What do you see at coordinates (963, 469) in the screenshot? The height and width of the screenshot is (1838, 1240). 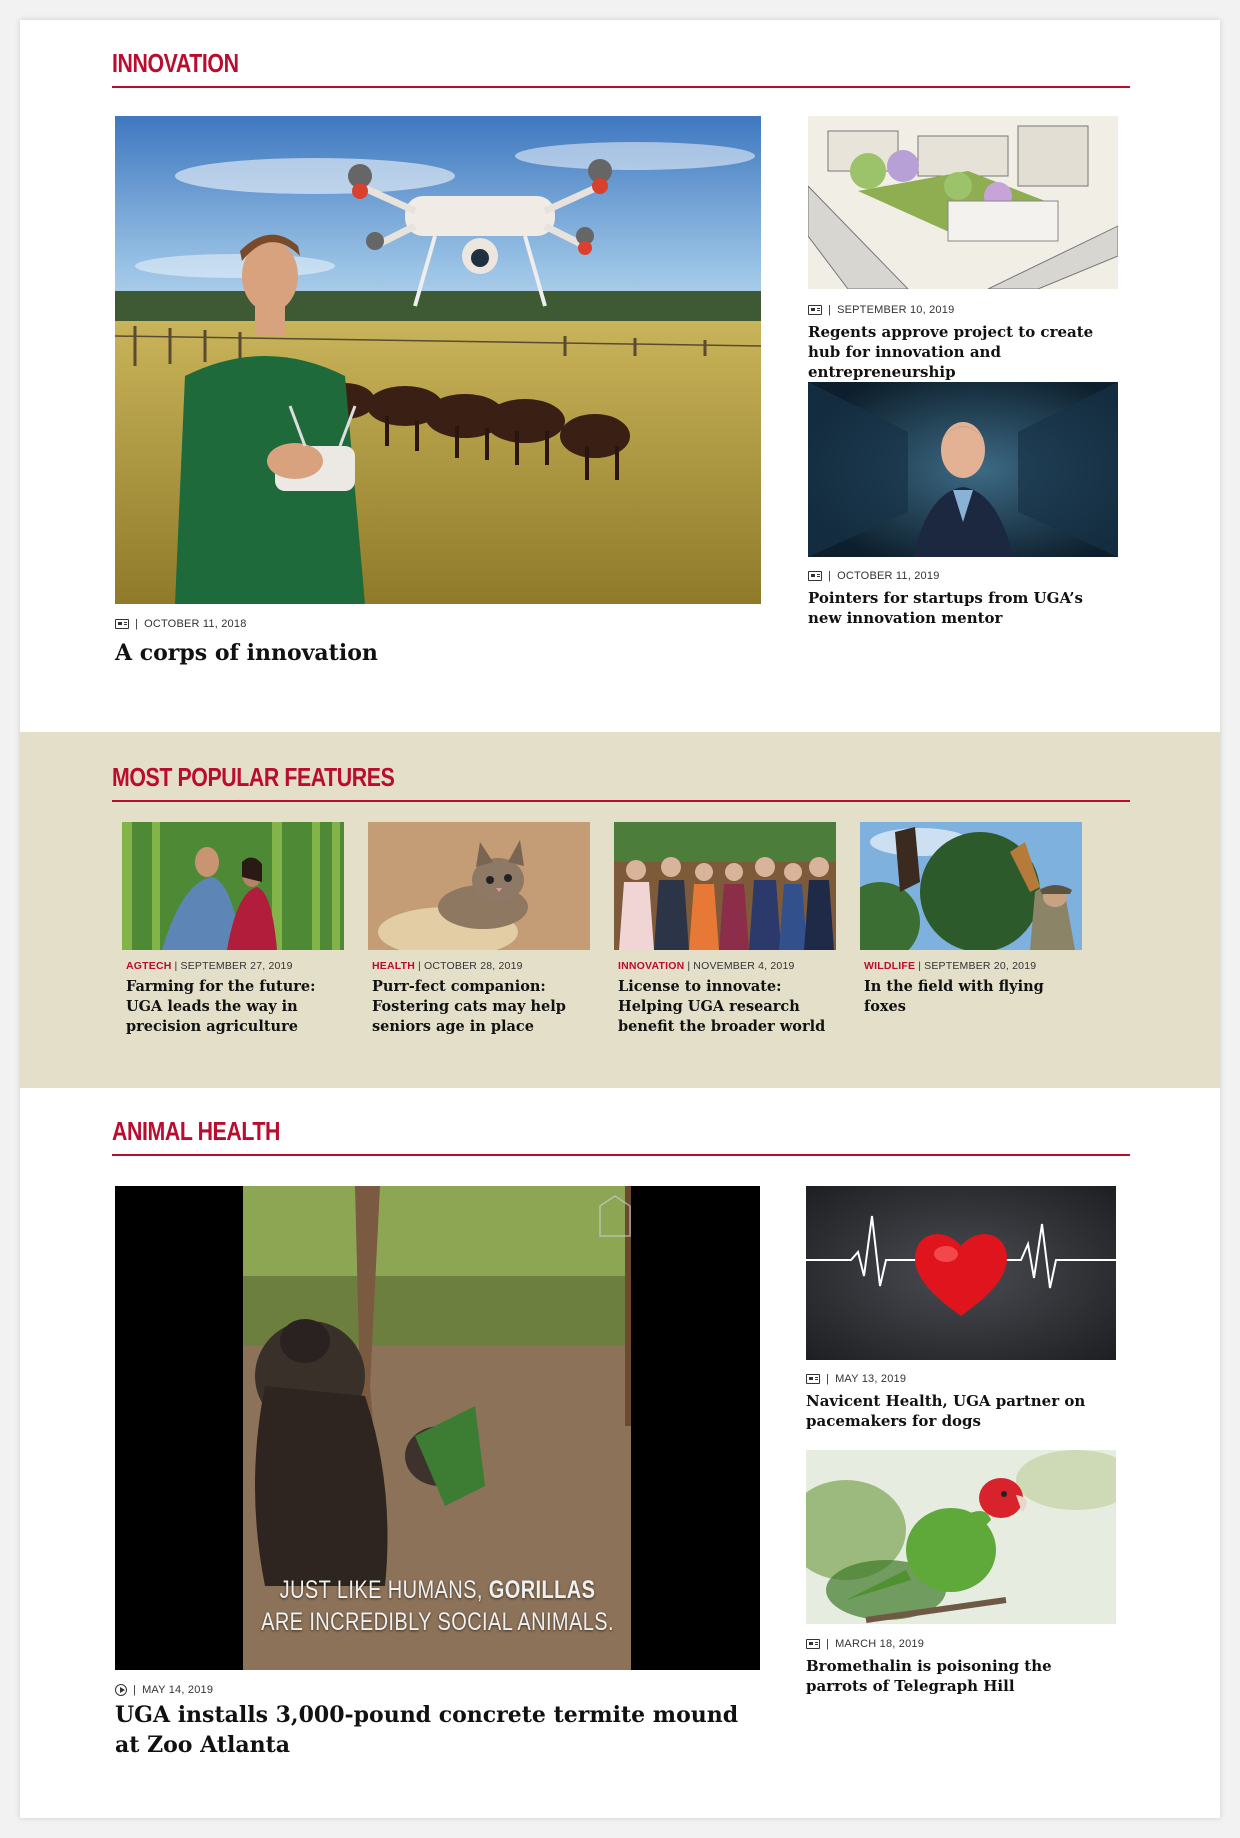 I see `innovation-mentor-image` at bounding box center [963, 469].